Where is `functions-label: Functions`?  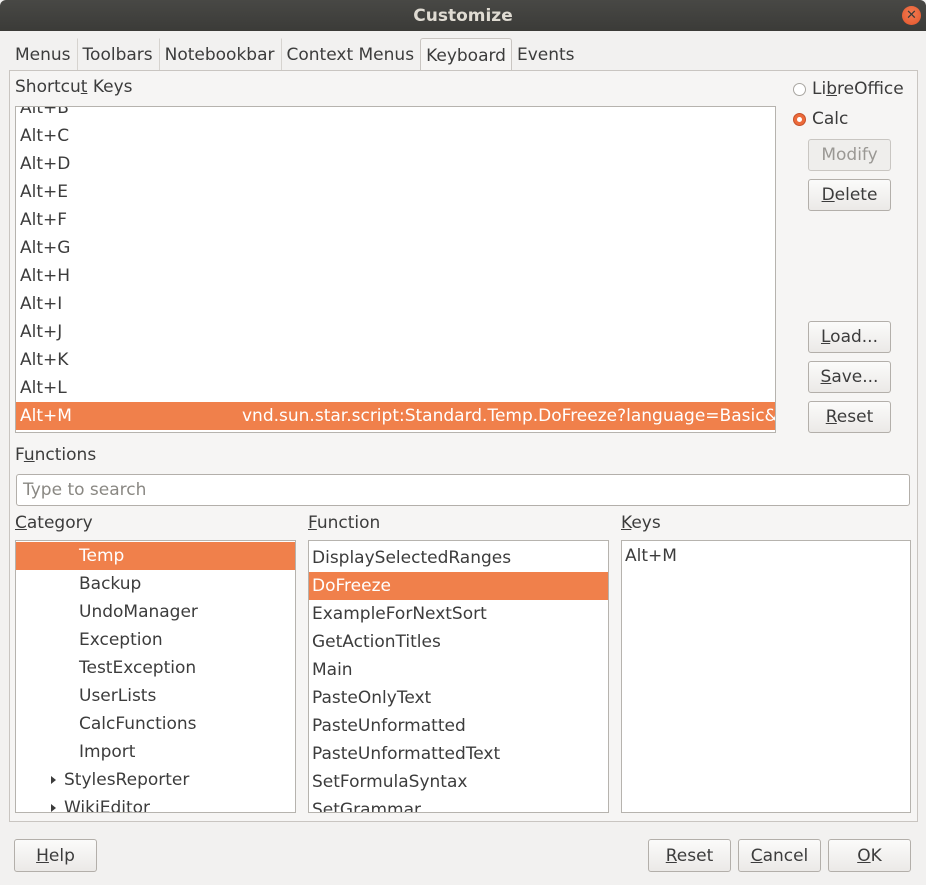 functions-label: Functions is located at coordinates (56, 455).